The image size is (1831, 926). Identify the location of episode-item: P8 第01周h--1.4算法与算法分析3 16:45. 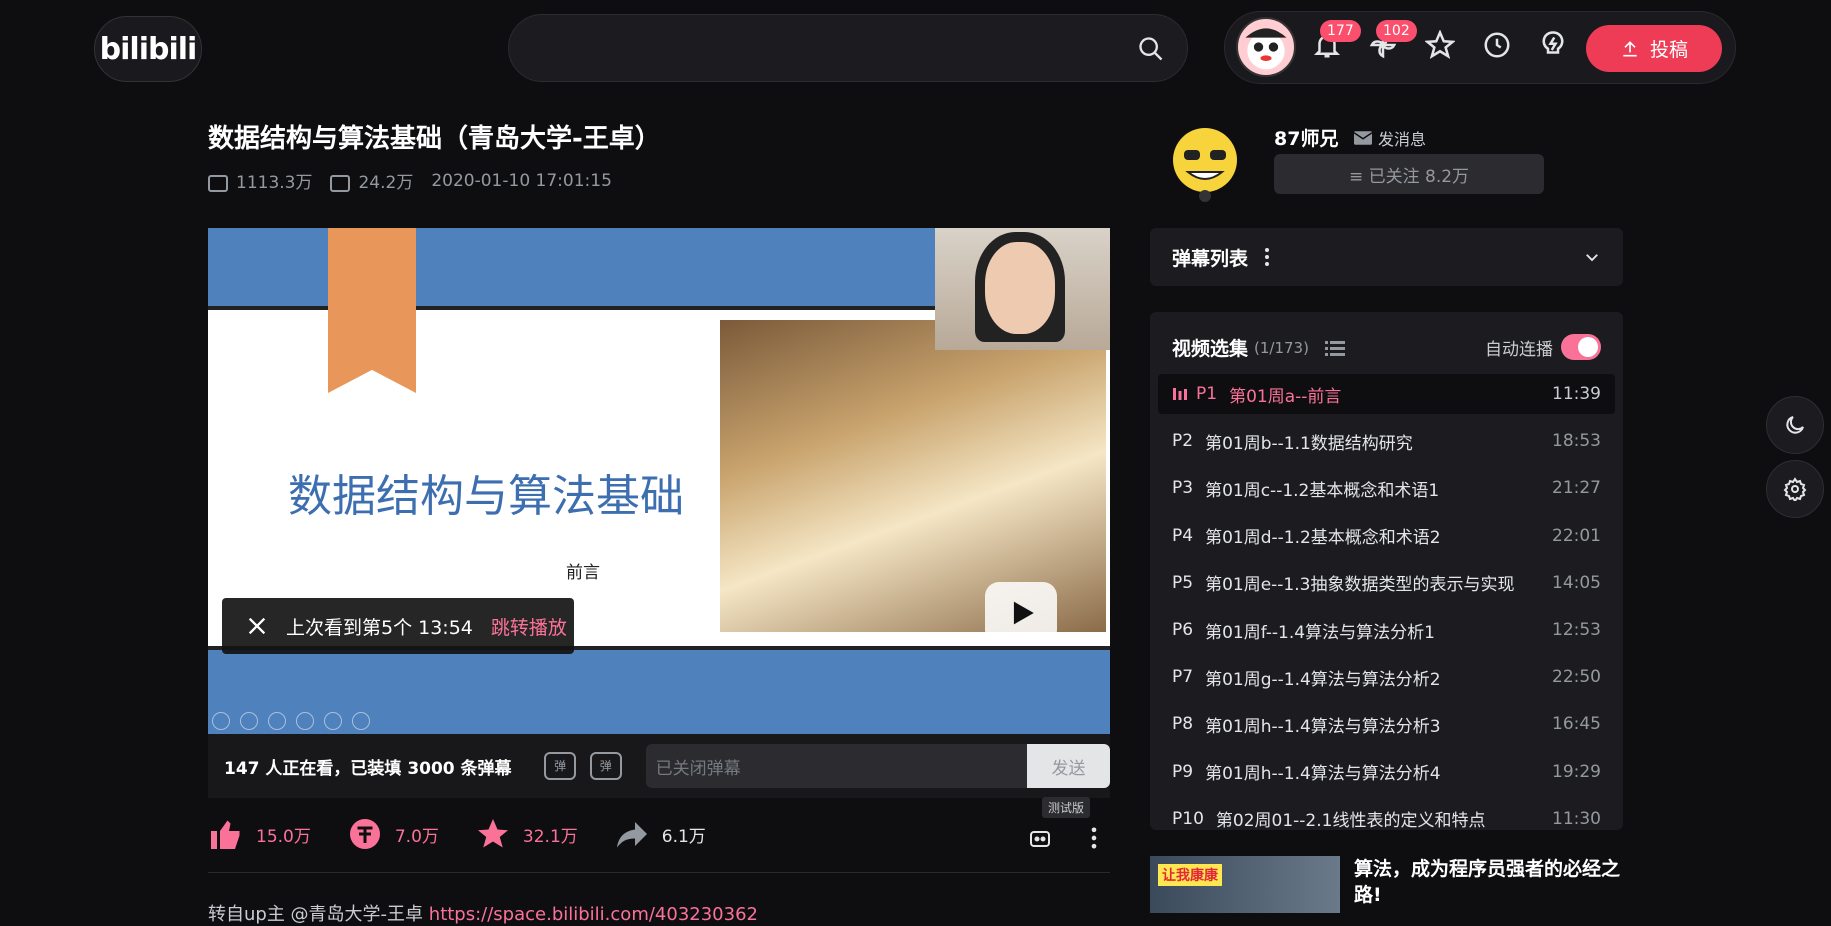
(1386, 724).